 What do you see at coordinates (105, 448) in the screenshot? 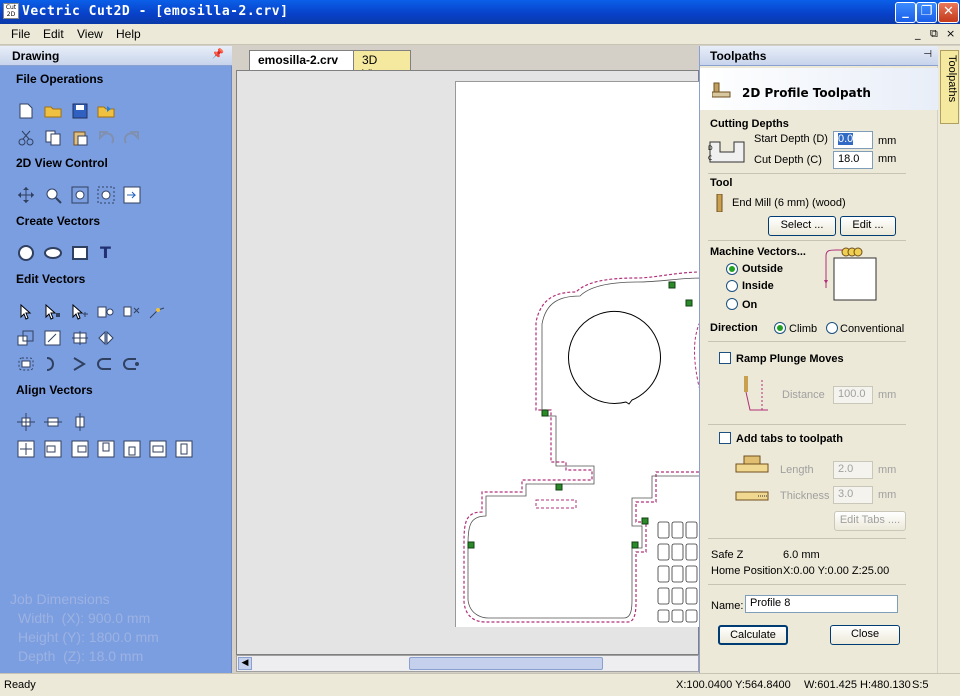
I see `align-top-icon` at bounding box center [105, 448].